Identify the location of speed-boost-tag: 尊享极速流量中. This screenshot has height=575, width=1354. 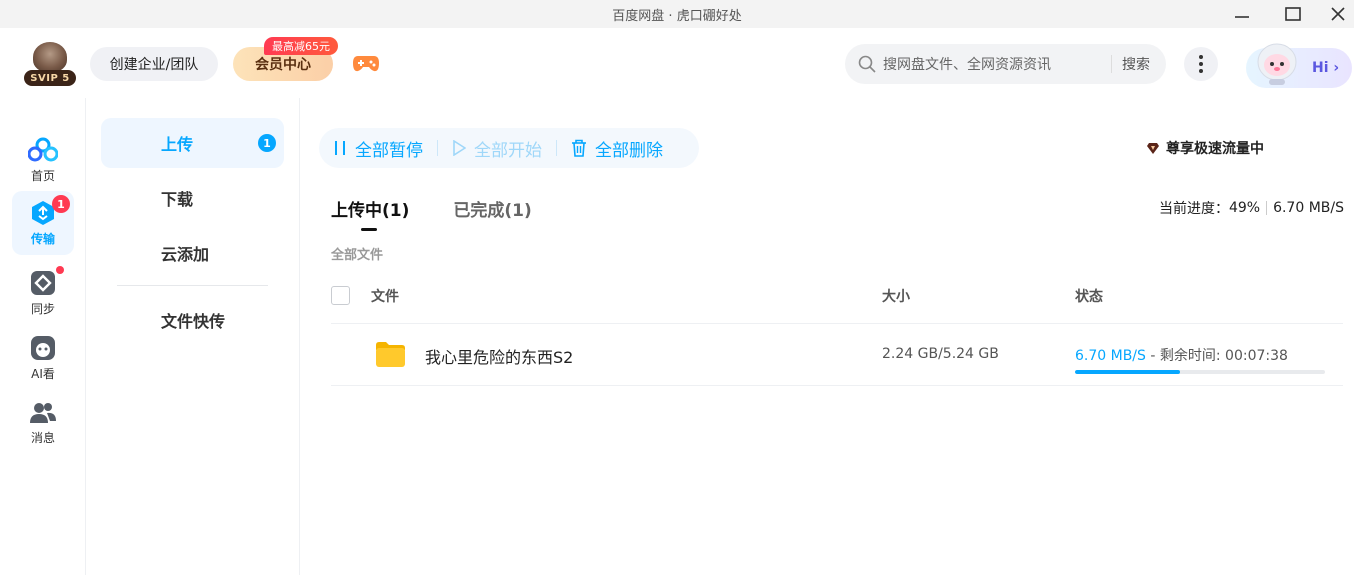
(1205, 148).